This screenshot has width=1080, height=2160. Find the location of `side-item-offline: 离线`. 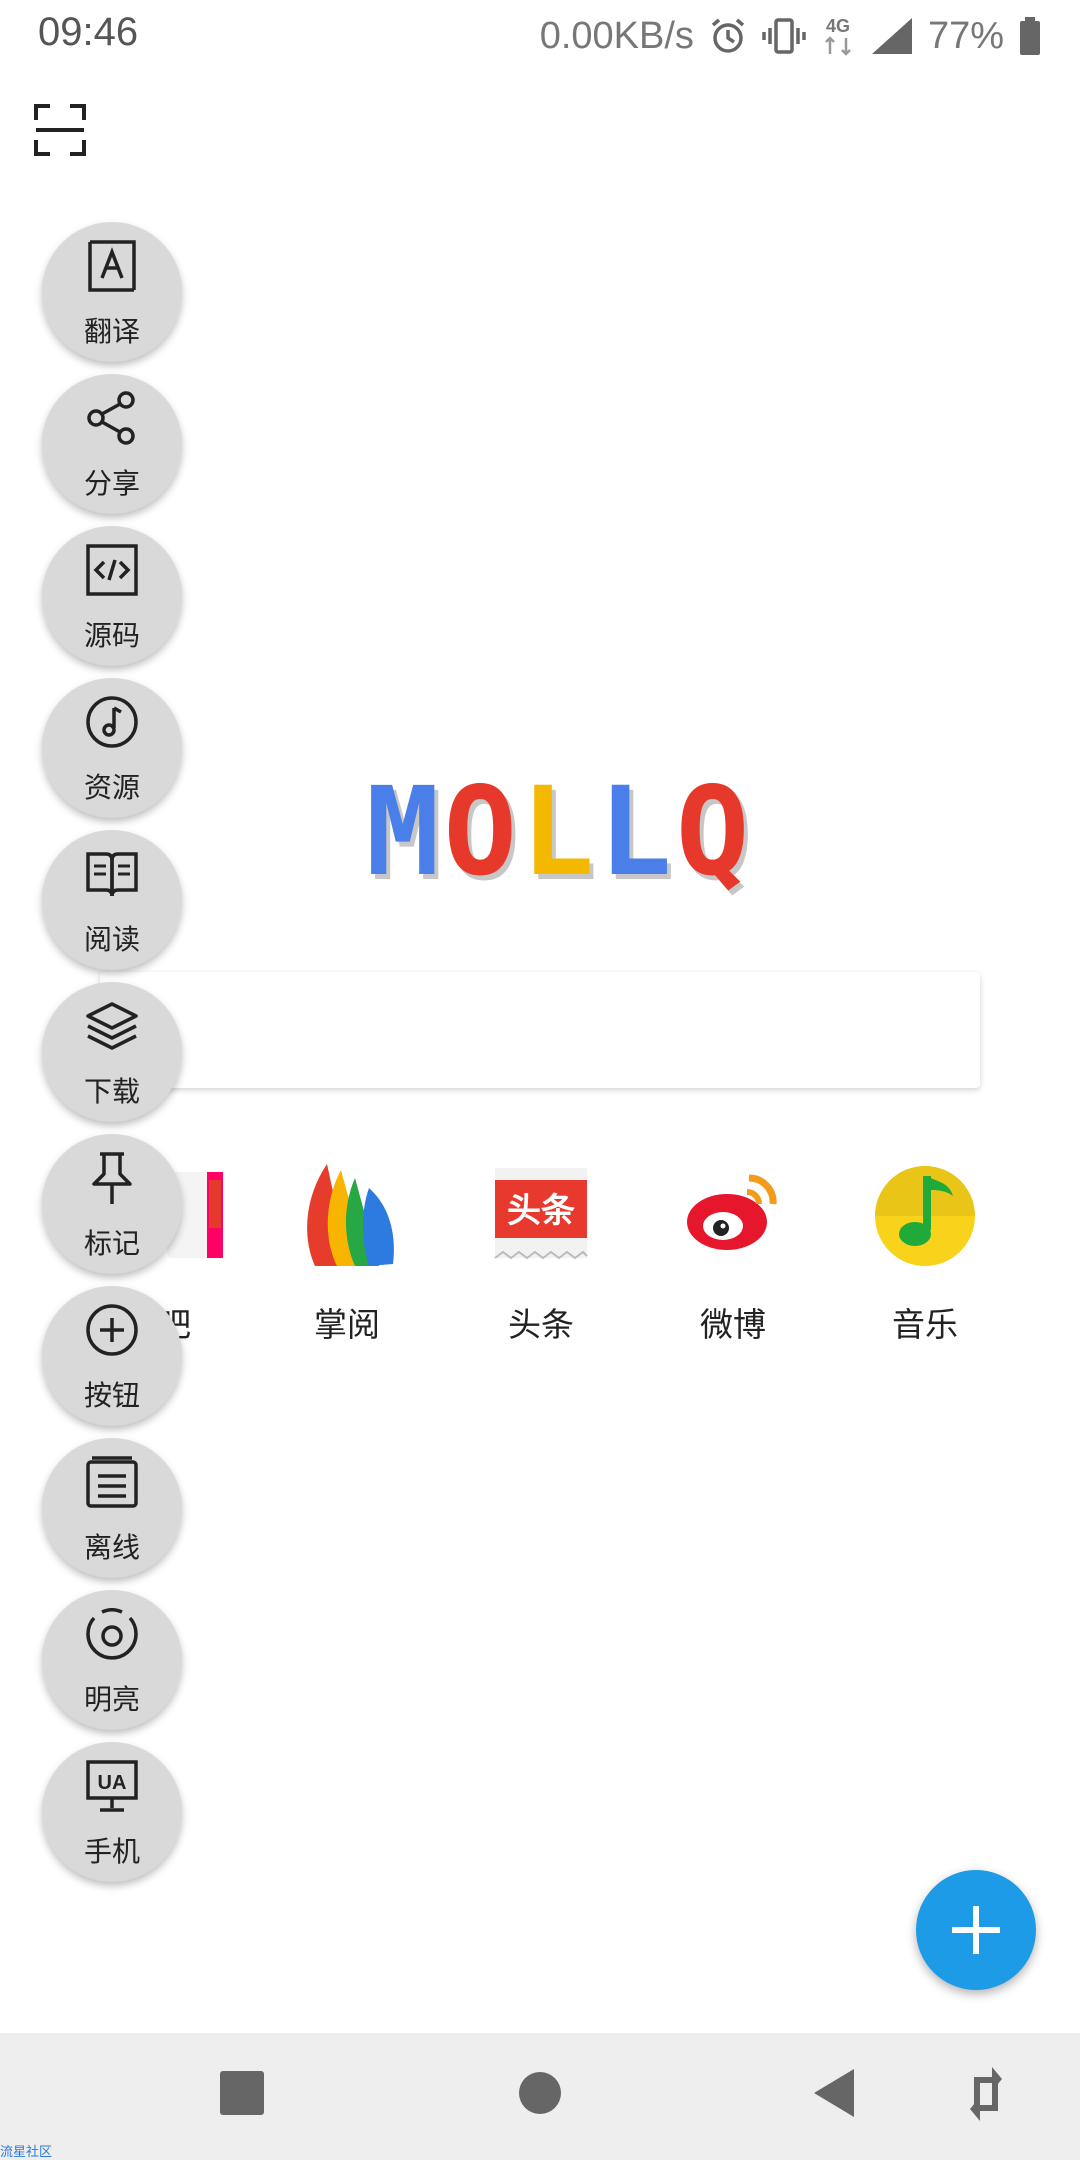

side-item-offline: 离线 is located at coordinates (112, 1508).